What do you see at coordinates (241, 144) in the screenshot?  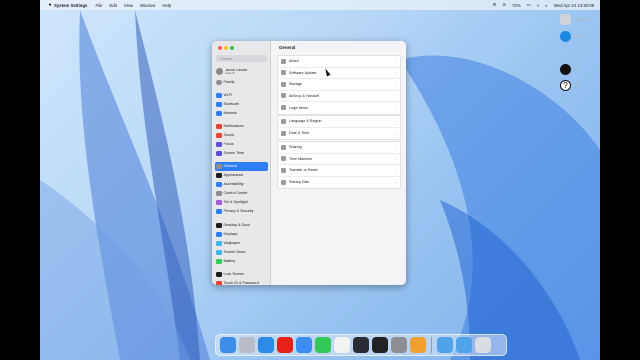 I see `sidebar-item-focus: Focus` at bounding box center [241, 144].